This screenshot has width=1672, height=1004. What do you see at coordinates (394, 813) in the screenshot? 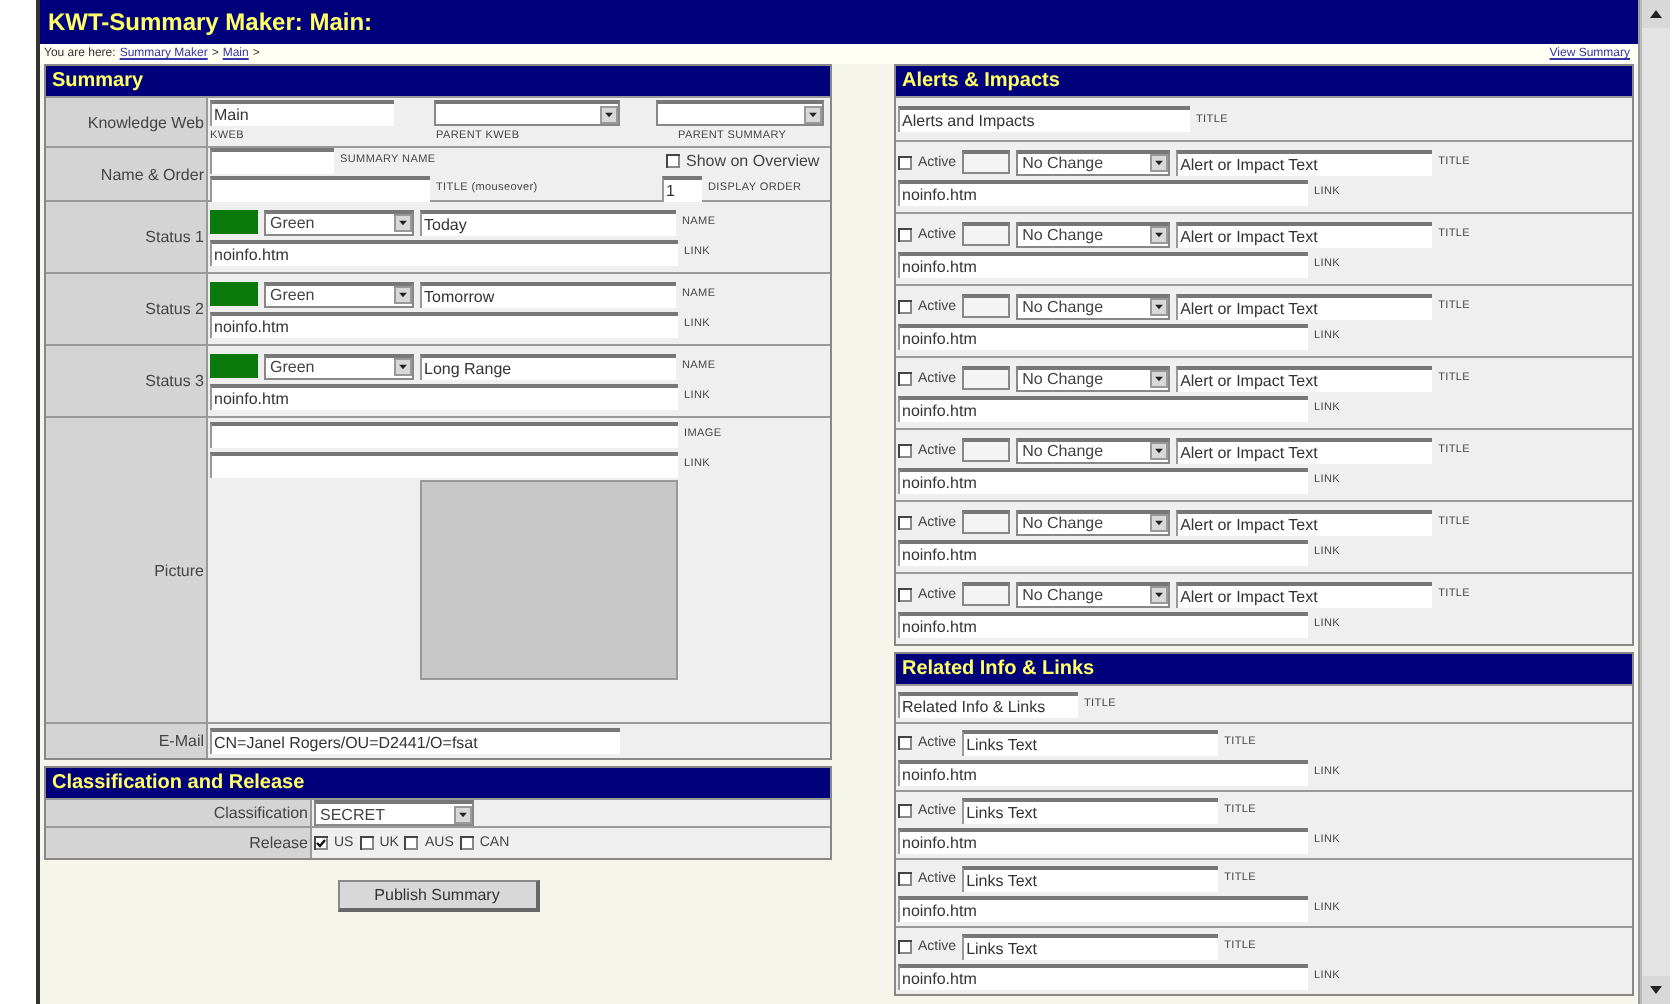
I see `dropdown: SECRET` at bounding box center [394, 813].